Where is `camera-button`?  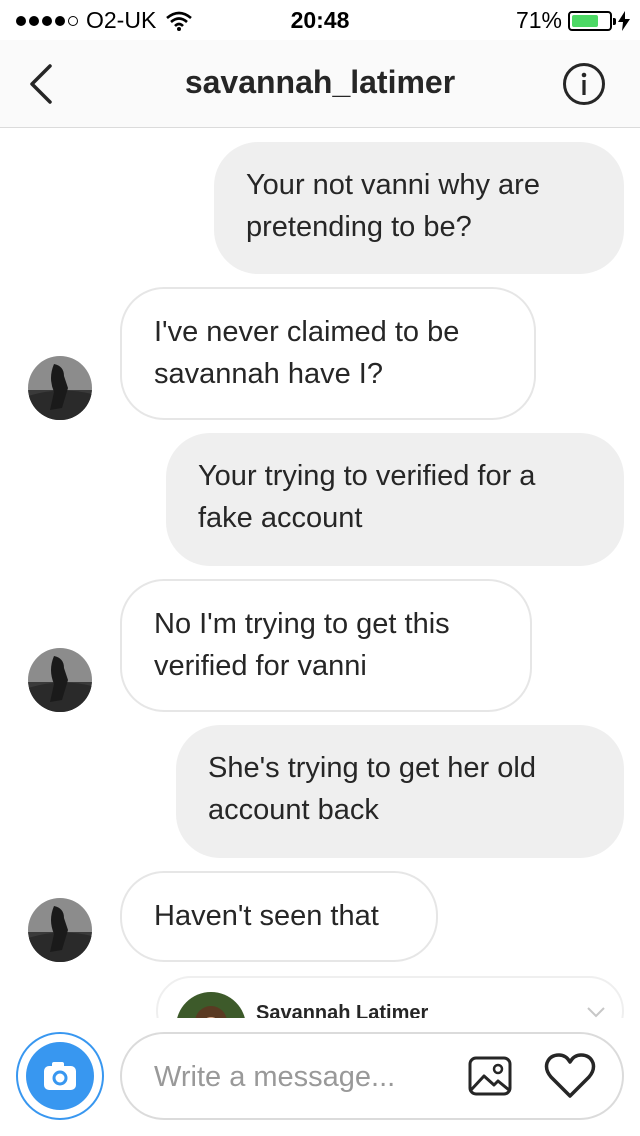
camera-button is located at coordinates (60, 1076).